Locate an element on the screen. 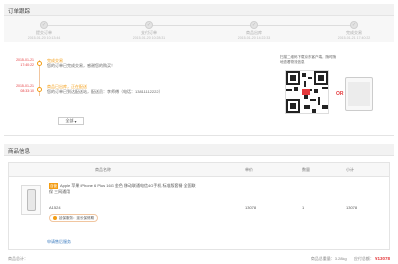  step-time: 2015-01-20 10:28:31 is located at coordinates (149, 38).